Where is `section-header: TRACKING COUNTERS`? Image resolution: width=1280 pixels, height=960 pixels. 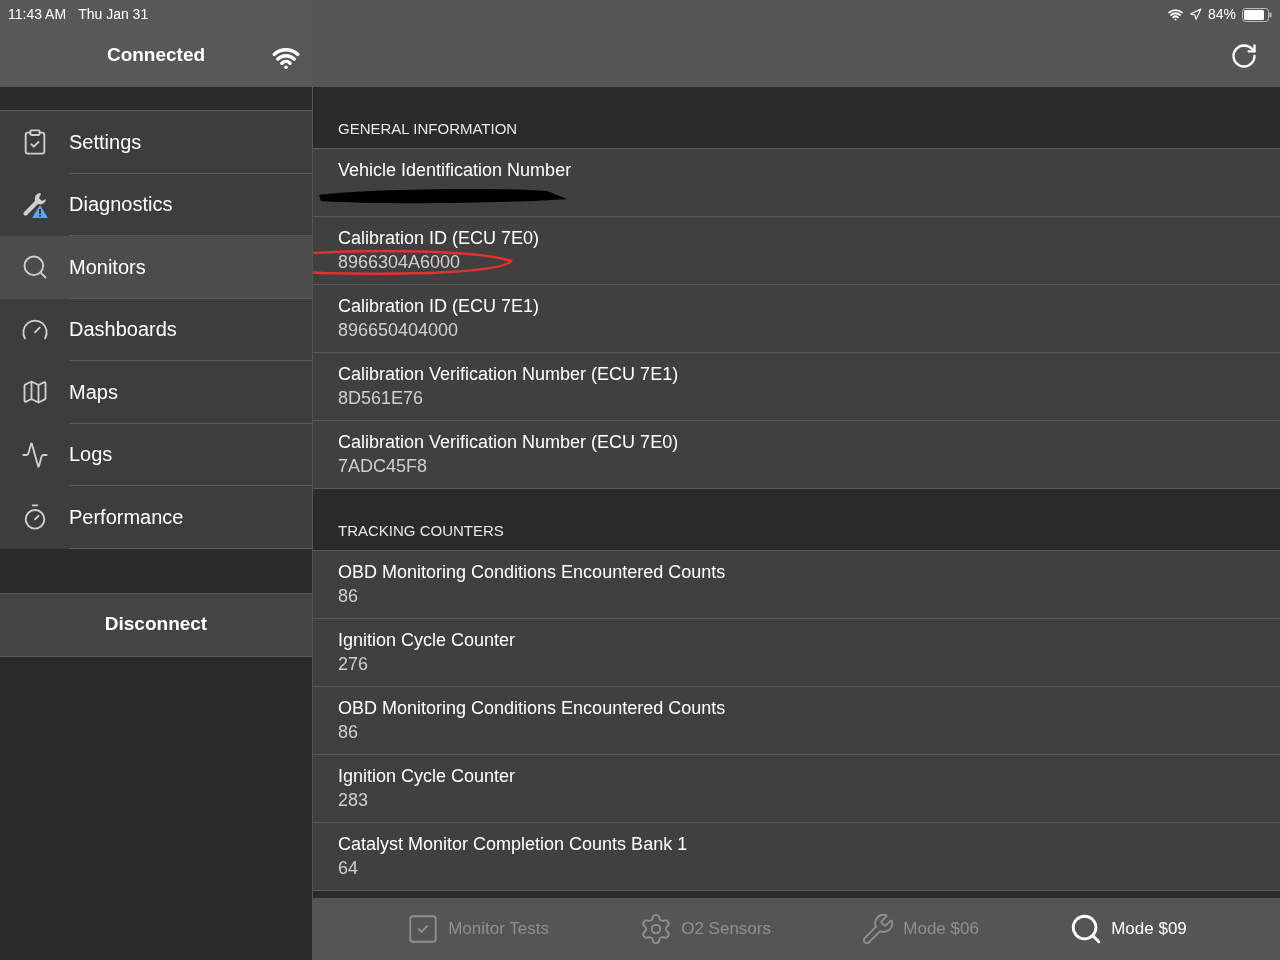
section-header: TRACKING COUNTERS is located at coordinates (421, 530).